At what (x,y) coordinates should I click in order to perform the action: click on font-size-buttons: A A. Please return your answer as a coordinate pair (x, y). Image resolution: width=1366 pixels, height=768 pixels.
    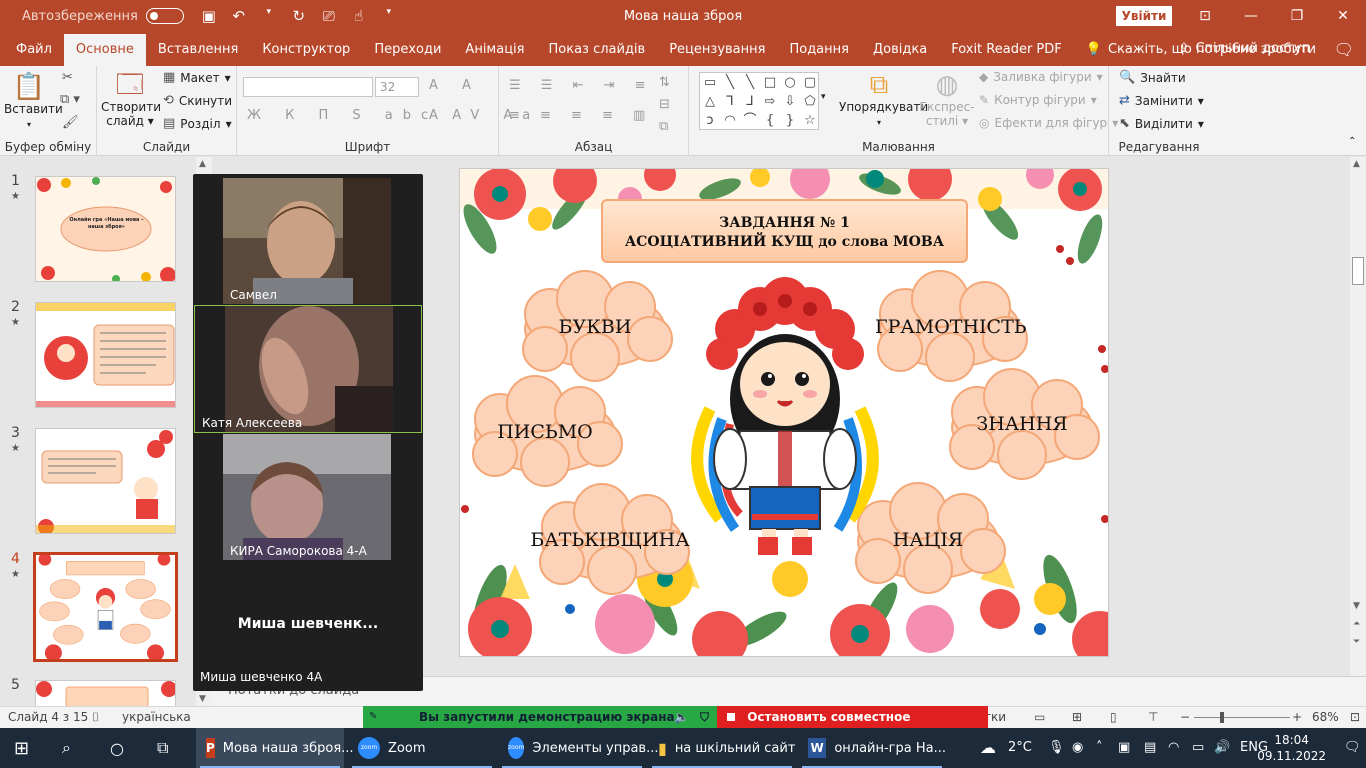
    Looking at the image, I should click on (455, 85).